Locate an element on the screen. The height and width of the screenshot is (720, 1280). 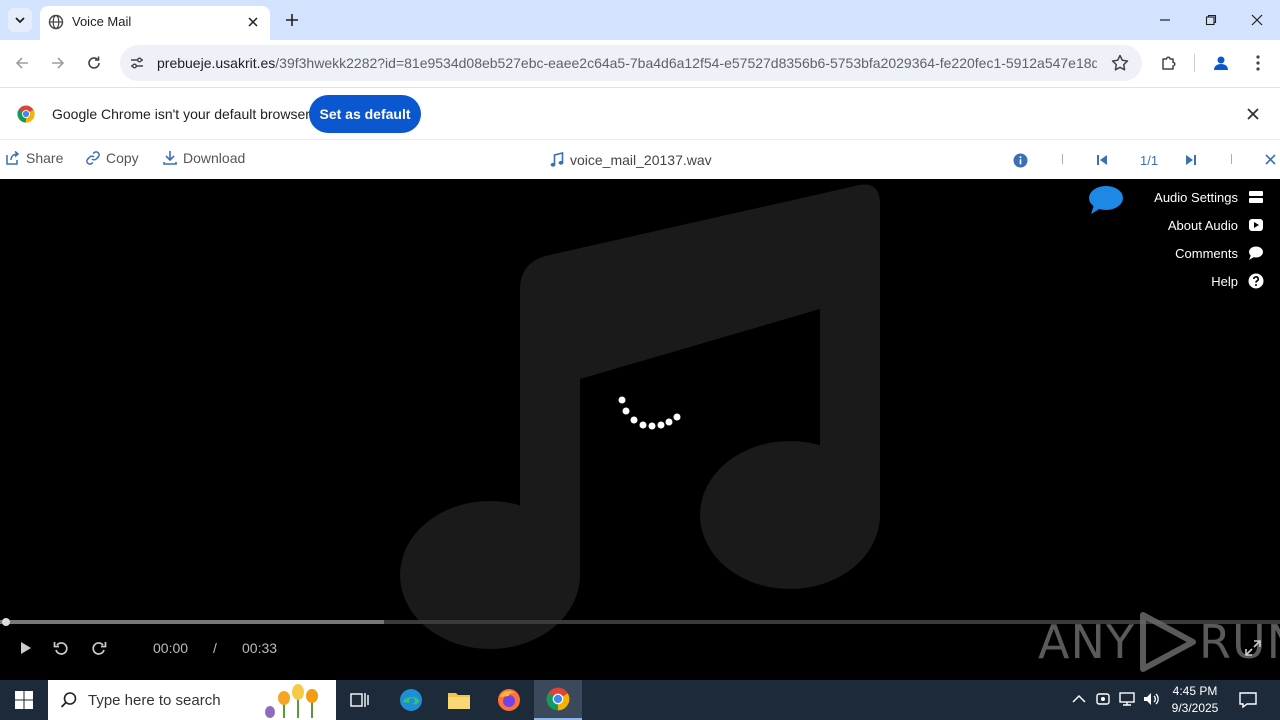
task-view-icon is located at coordinates (359, 700).